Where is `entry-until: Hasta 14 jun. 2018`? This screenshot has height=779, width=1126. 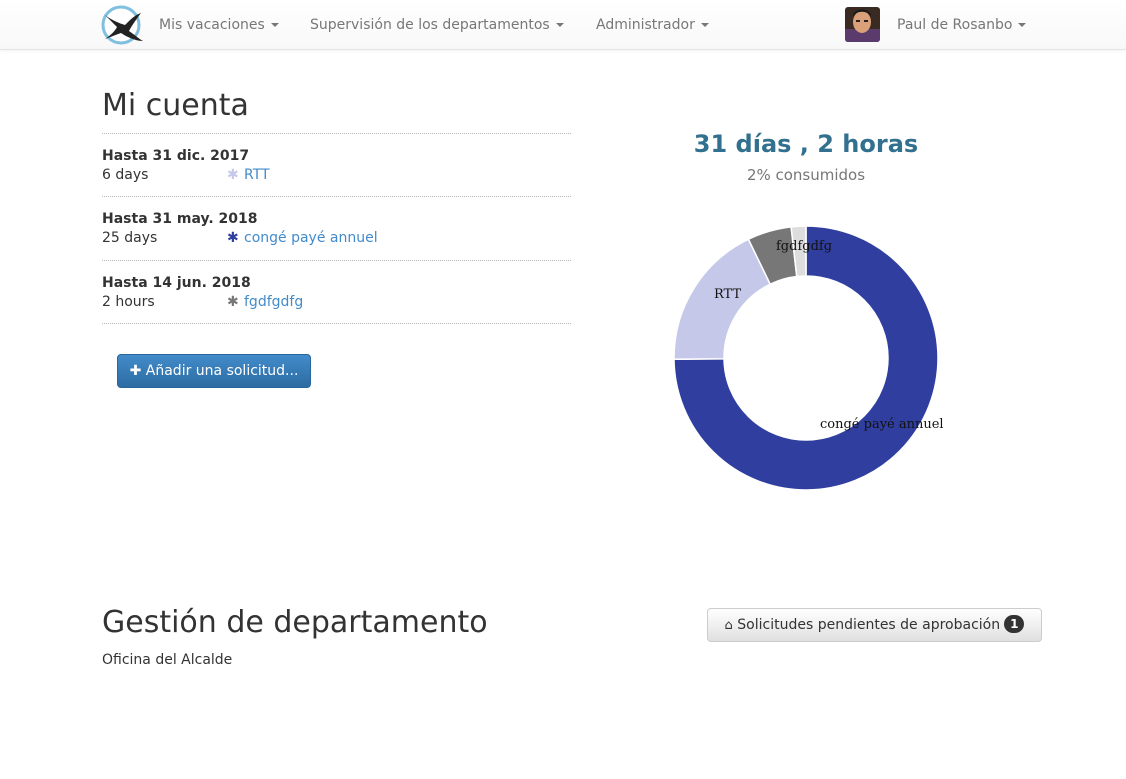
entry-until: Hasta 14 jun. 2018 is located at coordinates (176, 283).